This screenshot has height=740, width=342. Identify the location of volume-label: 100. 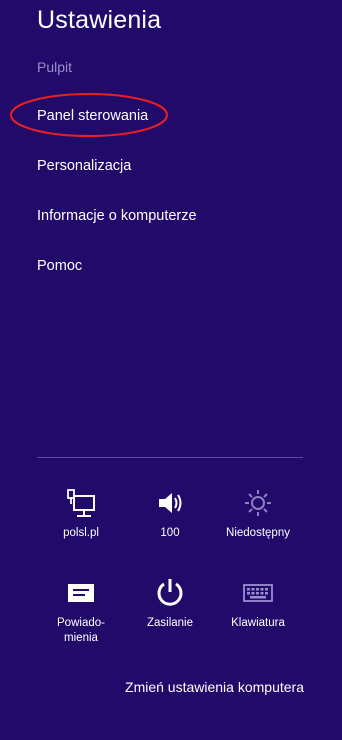
(170, 533).